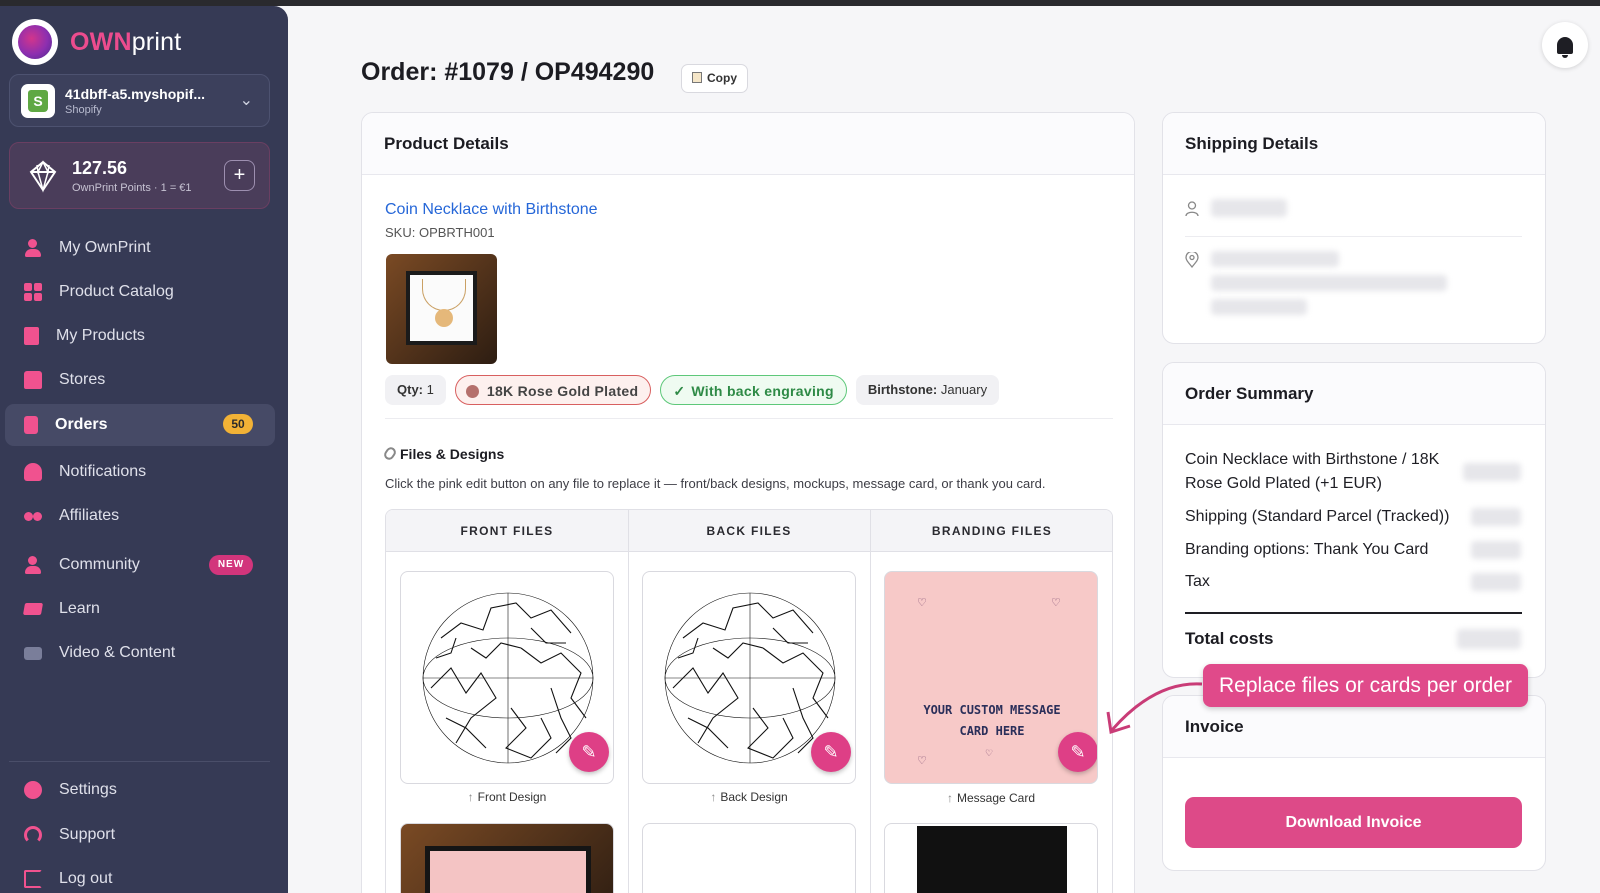 This screenshot has width=1600, height=893. Describe the element at coordinates (1307, 549) in the screenshot. I see `summary-line-branding: Branding options: Thank You Card` at that location.